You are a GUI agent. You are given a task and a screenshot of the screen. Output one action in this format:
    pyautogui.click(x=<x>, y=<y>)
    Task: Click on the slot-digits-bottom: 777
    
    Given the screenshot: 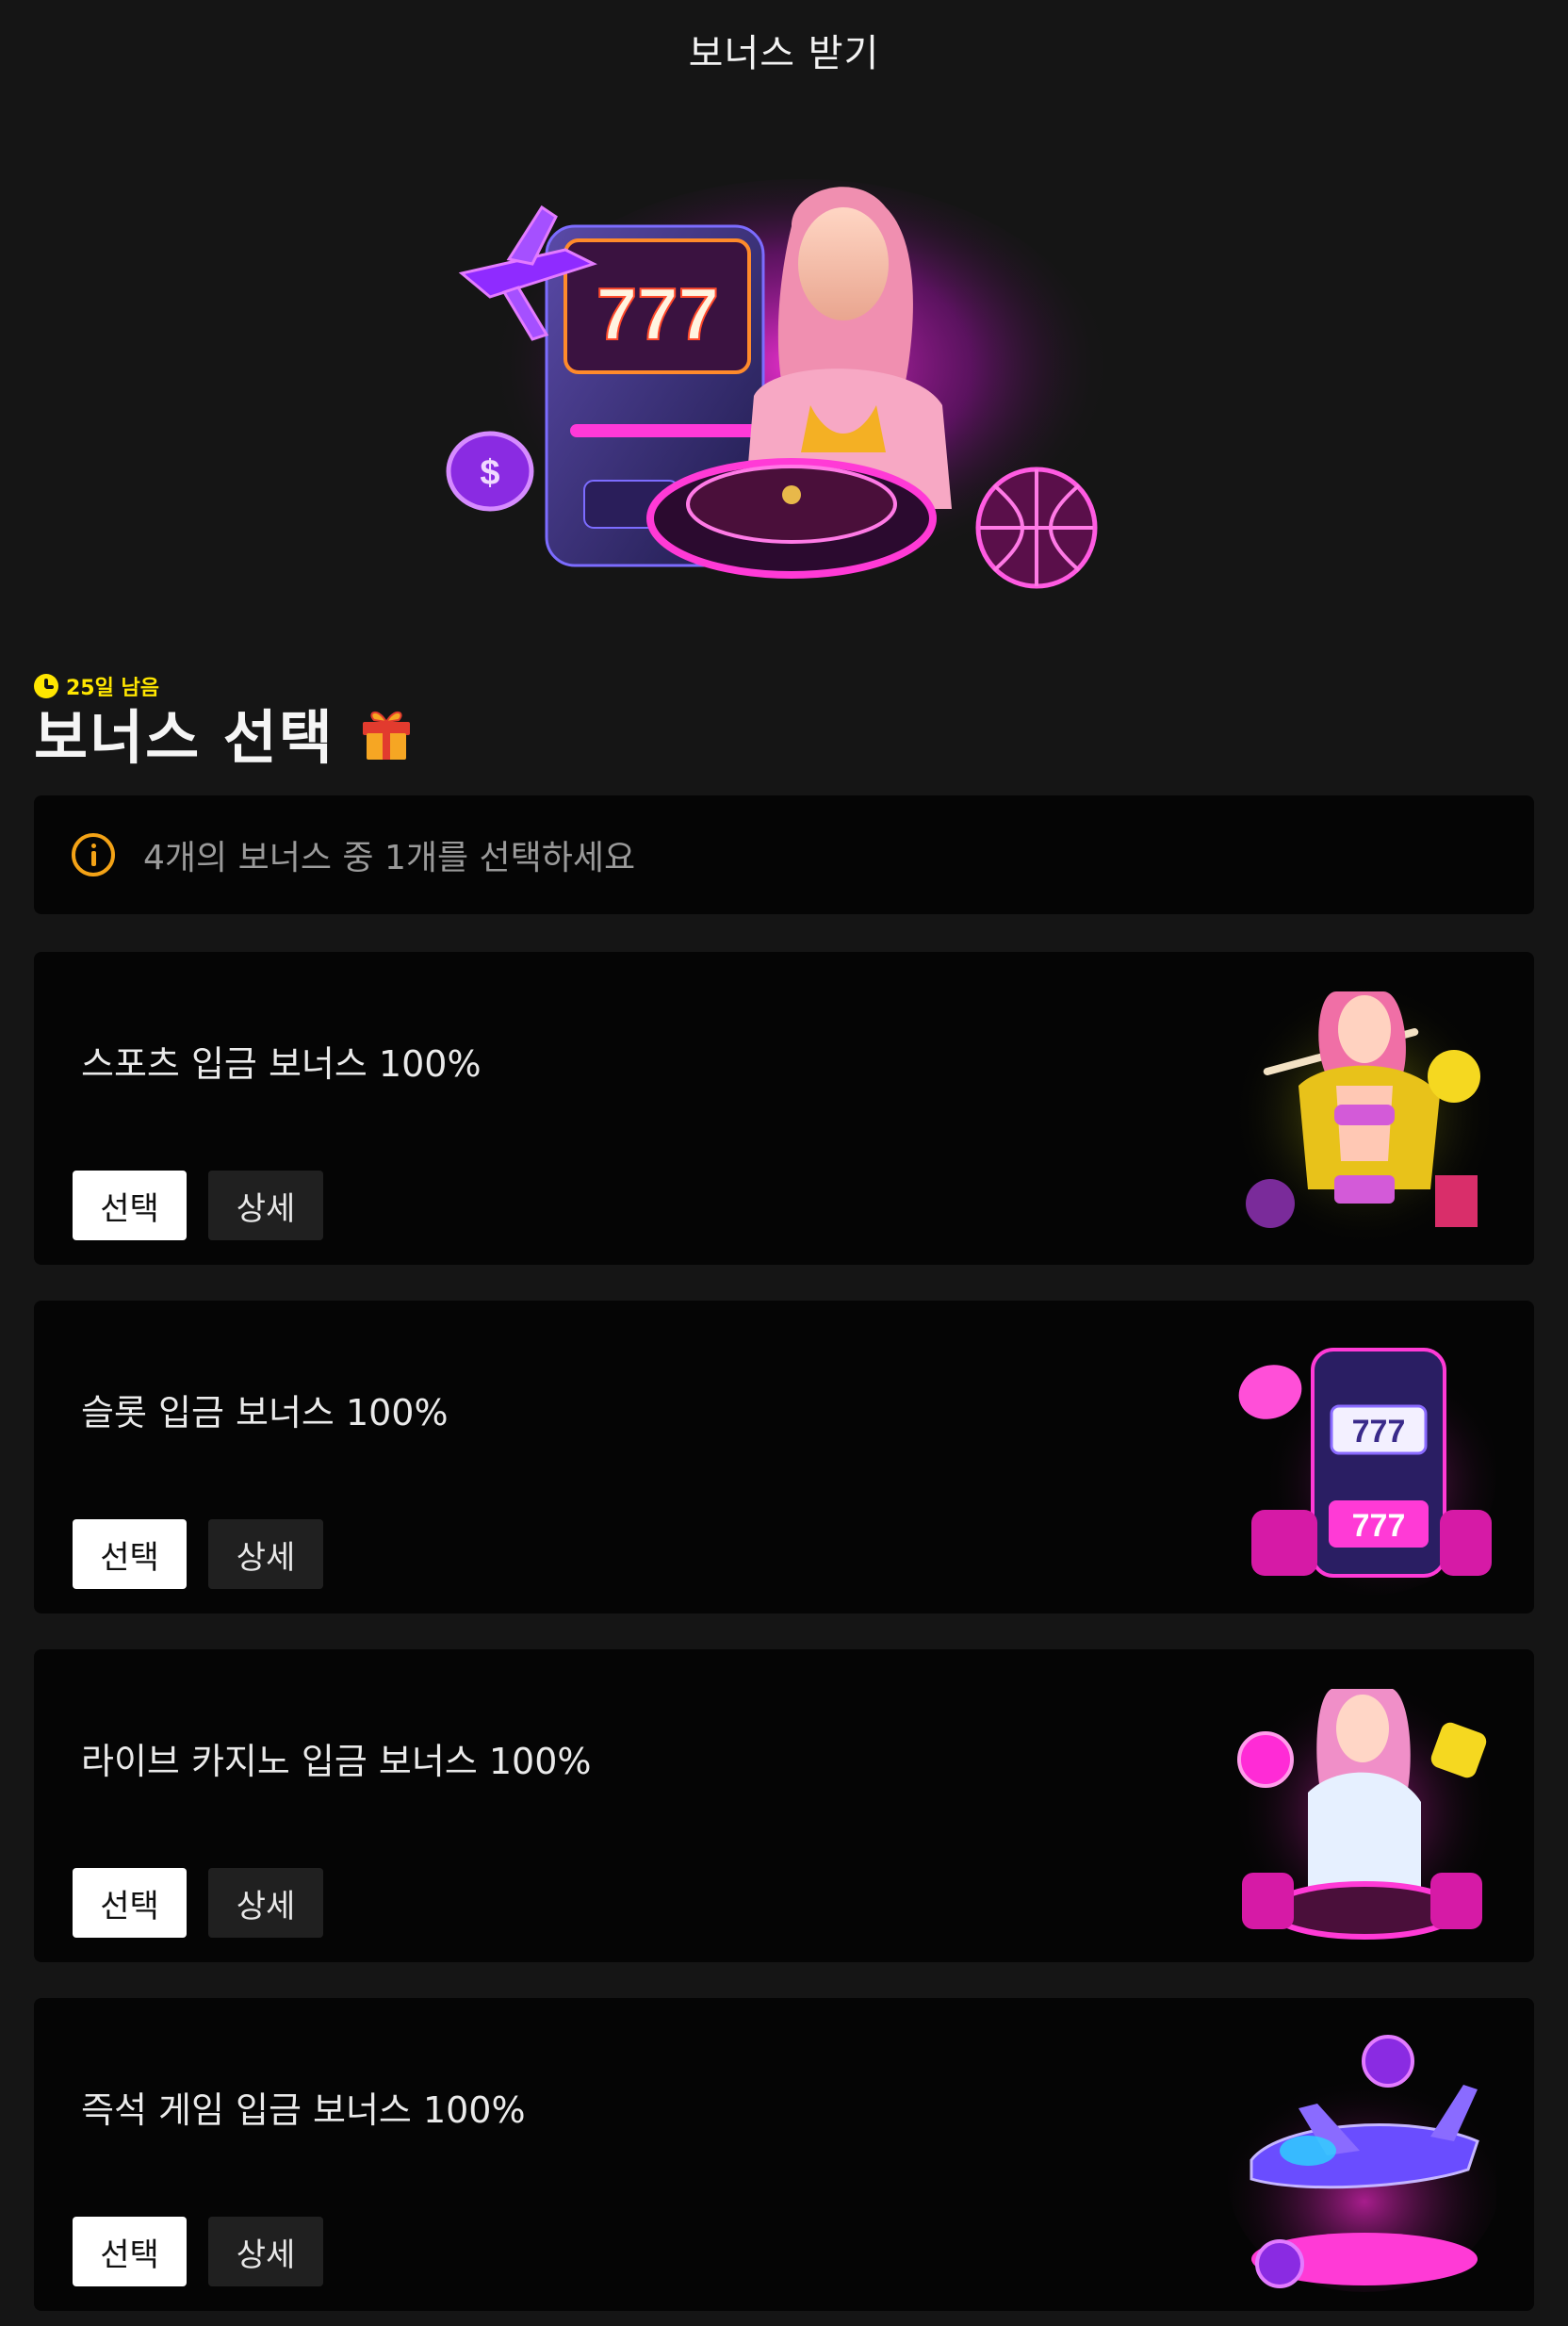 What is the action you would take?
    pyautogui.click(x=1379, y=1526)
    